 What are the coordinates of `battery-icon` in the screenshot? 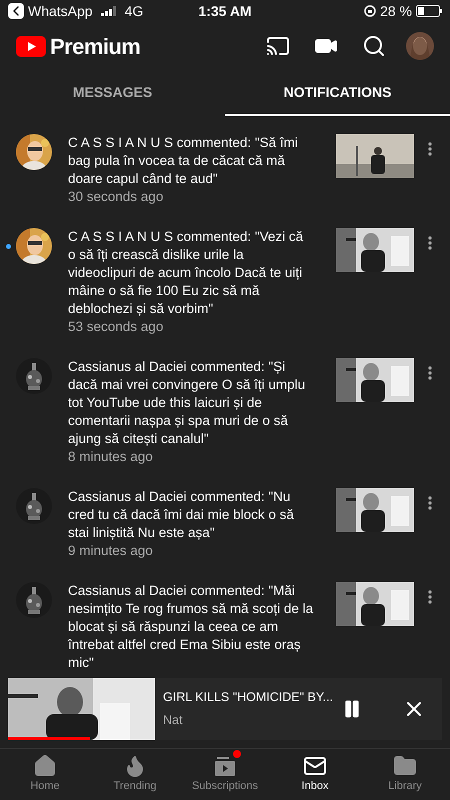 It's located at (429, 11).